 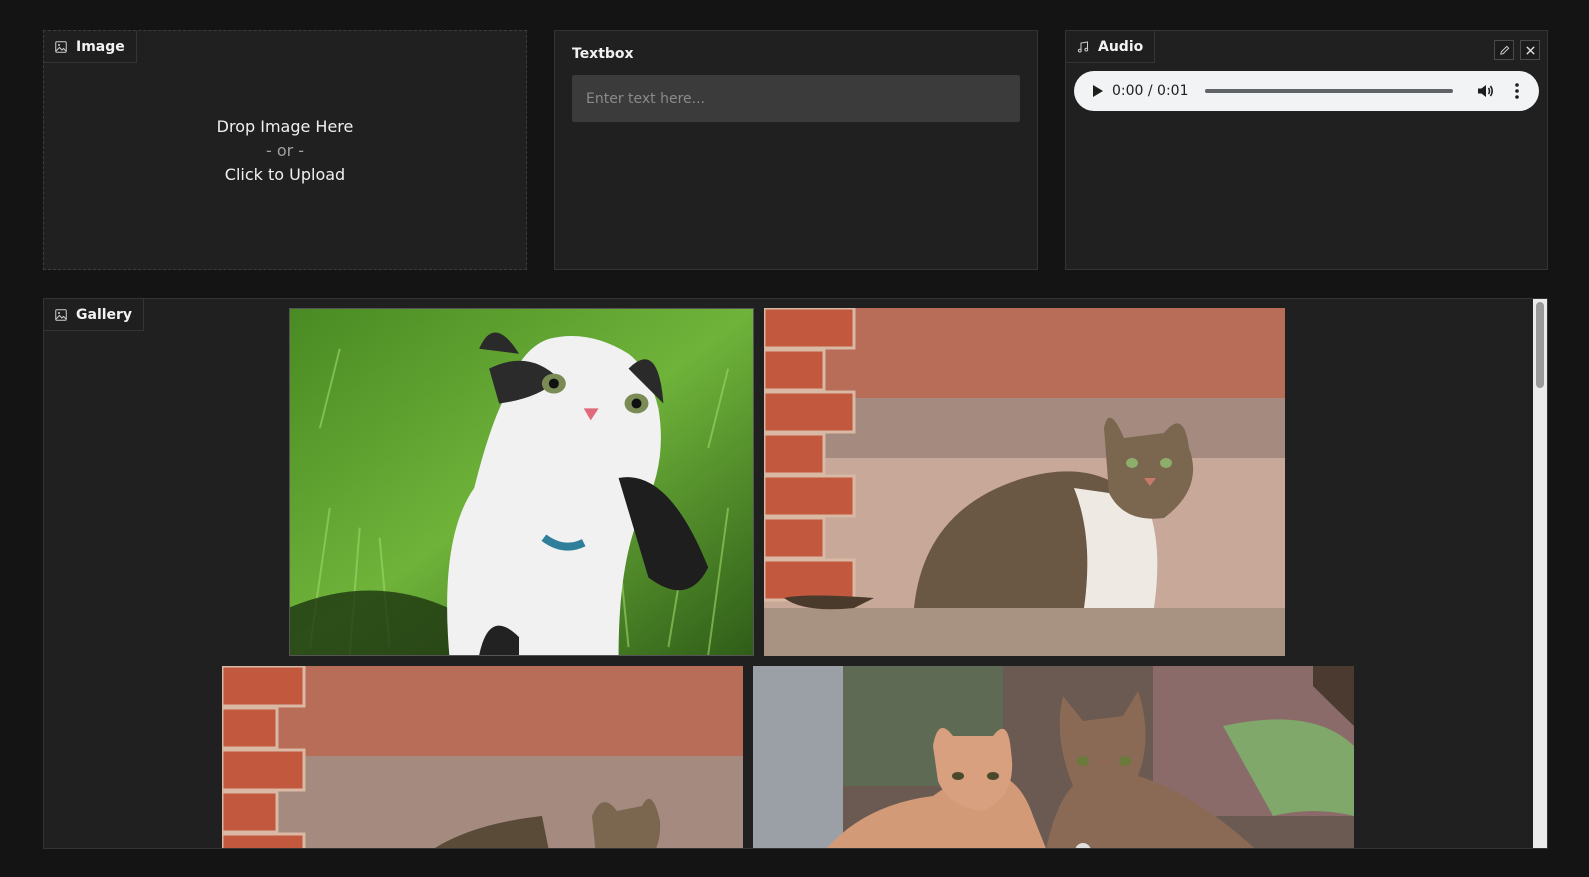 What do you see at coordinates (1540, 345) in the screenshot?
I see `scrollbar-thumb` at bounding box center [1540, 345].